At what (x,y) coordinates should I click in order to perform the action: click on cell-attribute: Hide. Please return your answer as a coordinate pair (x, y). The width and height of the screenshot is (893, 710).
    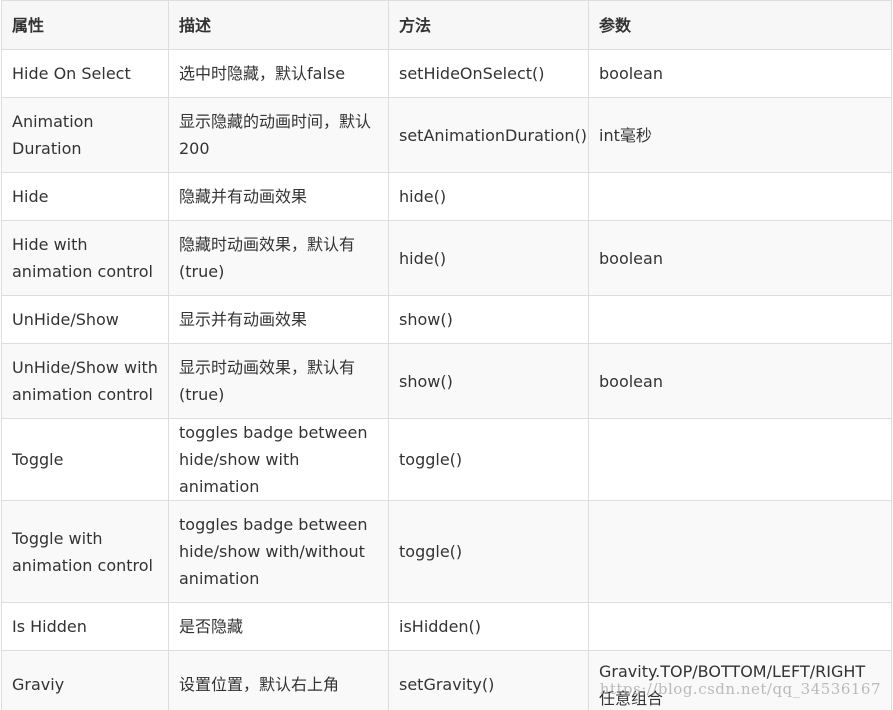
    Looking at the image, I should click on (85, 196).